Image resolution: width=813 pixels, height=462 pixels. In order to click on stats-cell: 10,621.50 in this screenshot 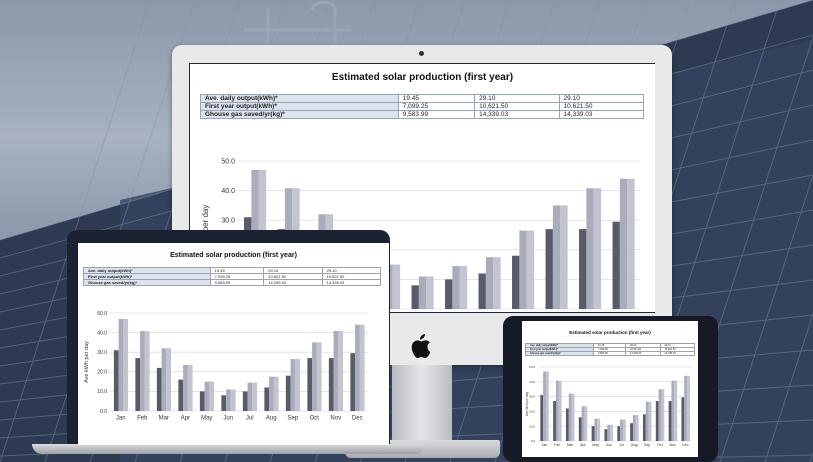, I will do `click(601, 106)`.